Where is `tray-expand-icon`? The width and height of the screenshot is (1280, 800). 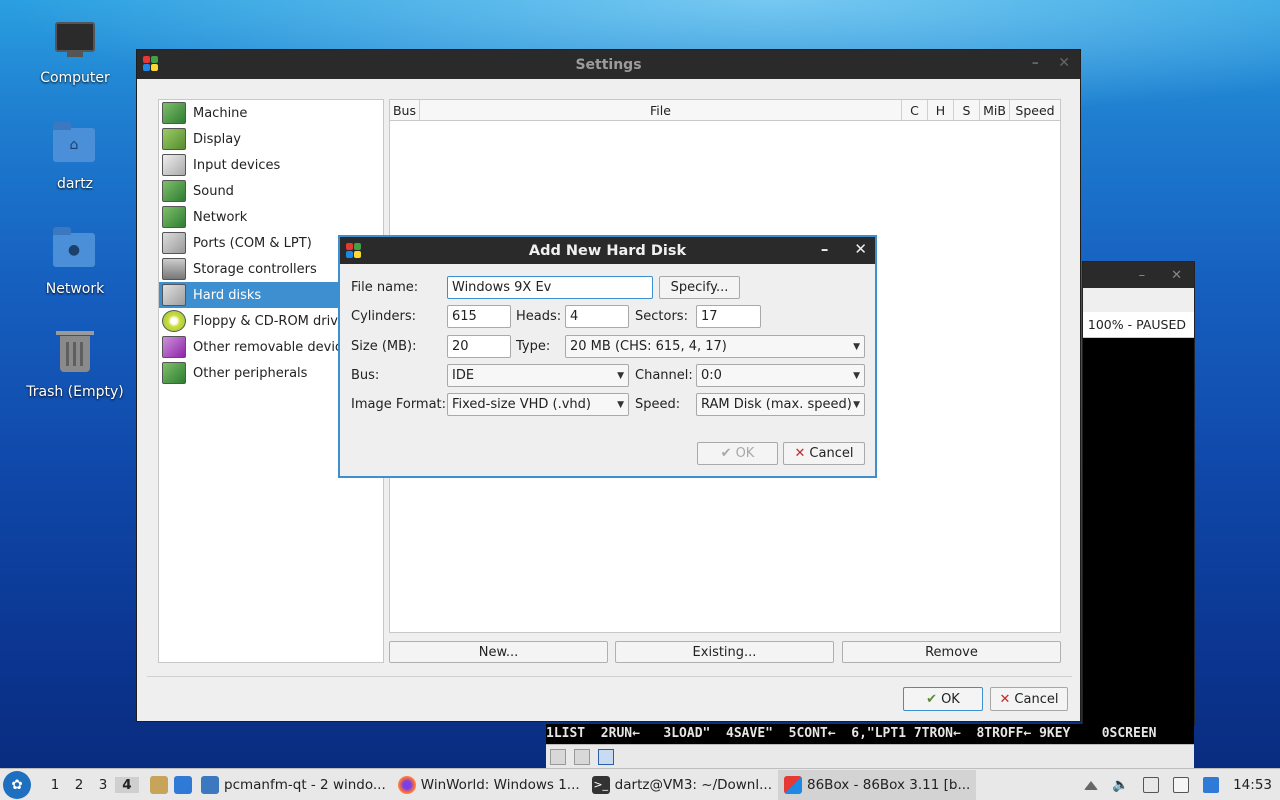 tray-expand-icon is located at coordinates (1091, 785).